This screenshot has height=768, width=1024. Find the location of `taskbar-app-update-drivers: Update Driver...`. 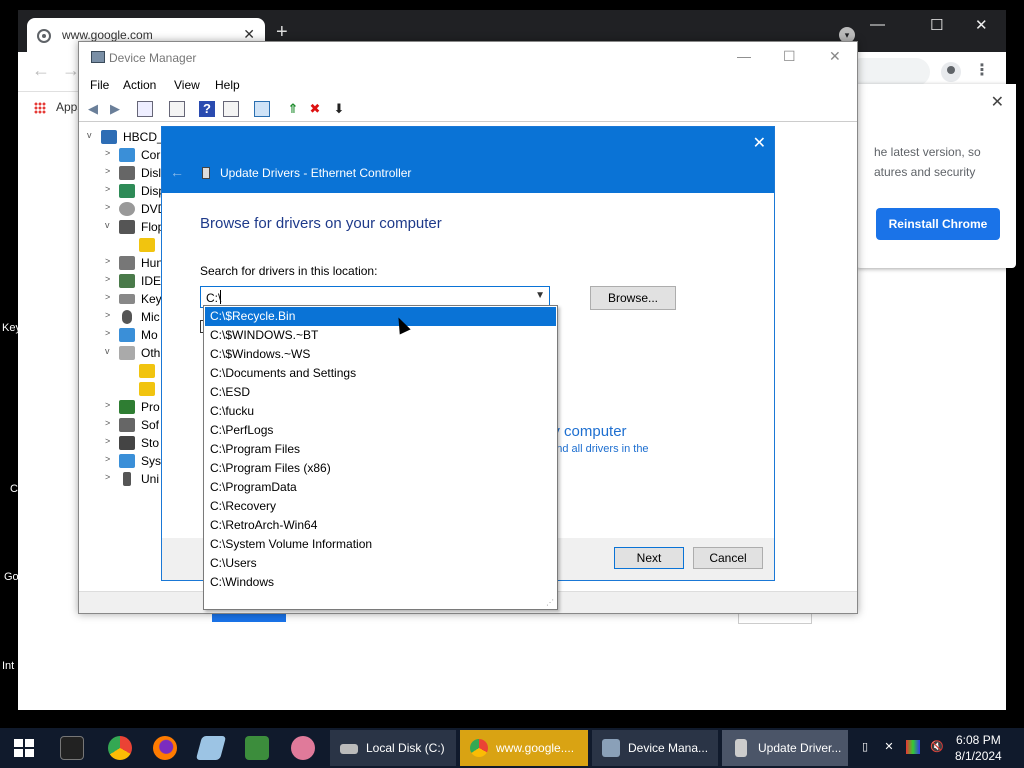

taskbar-app-update-drivers: Update Driver... is located at coordinates (785, 748).